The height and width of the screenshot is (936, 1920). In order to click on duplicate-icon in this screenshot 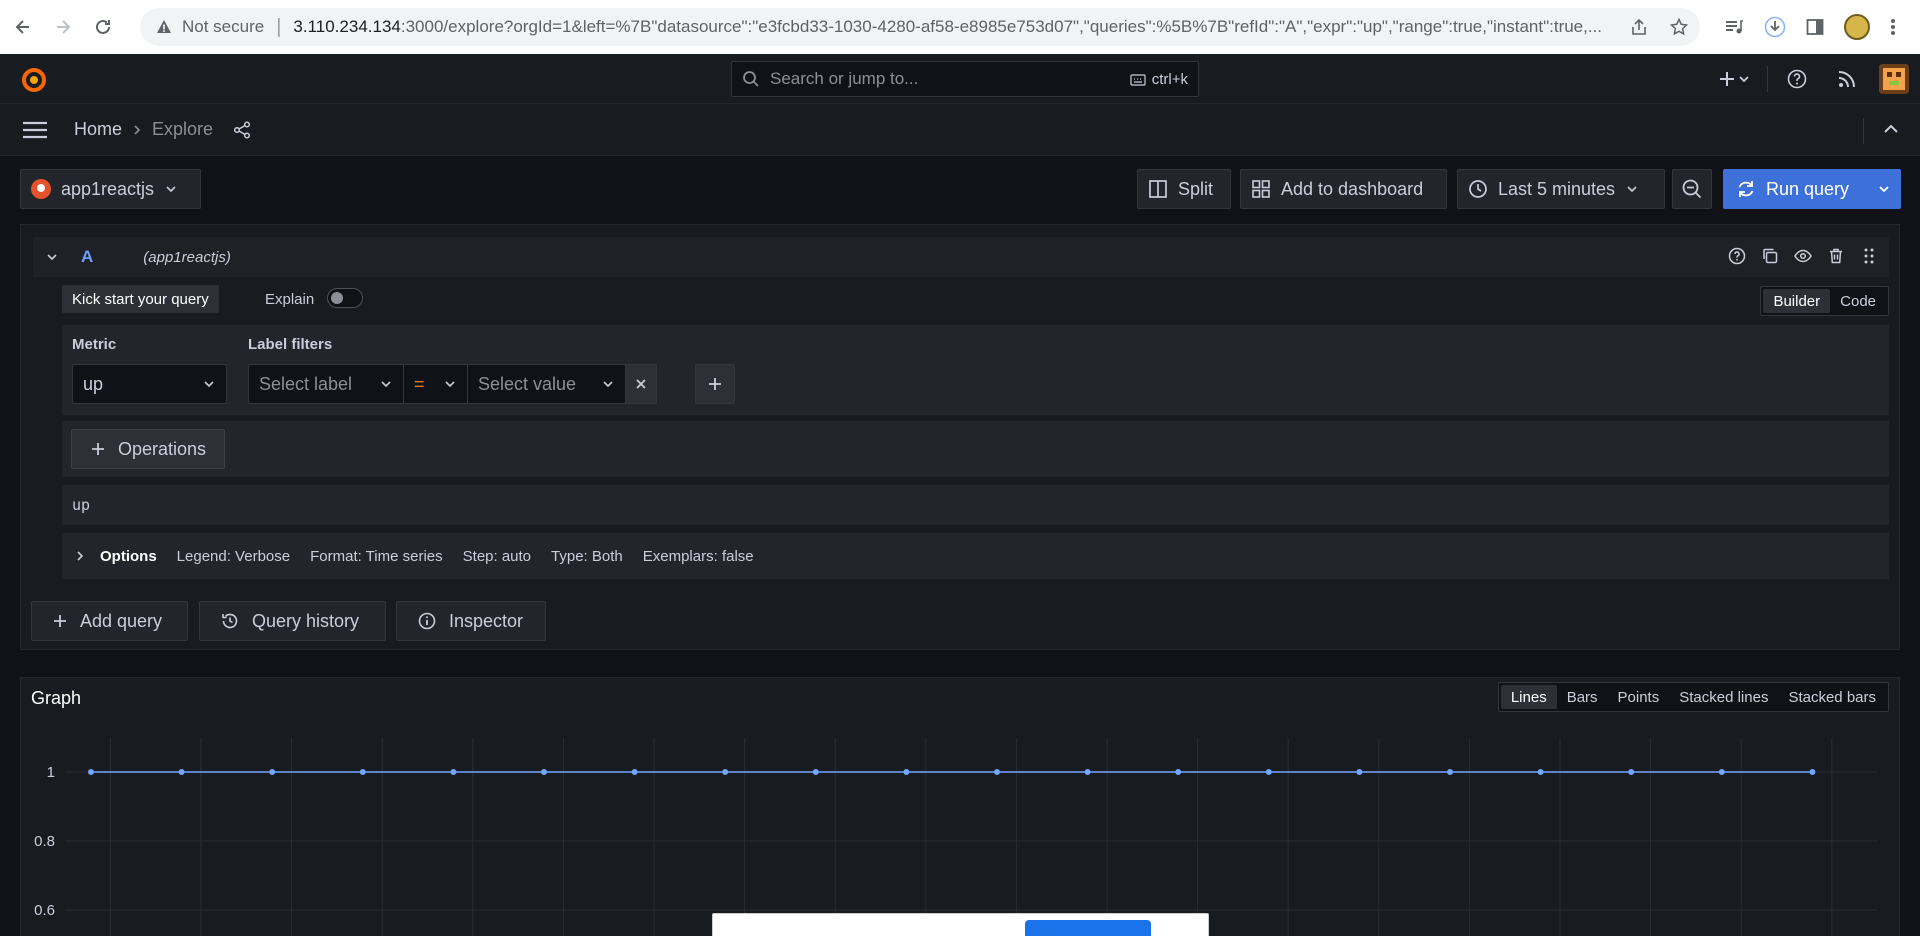, I will do `click(1770, 256)`.